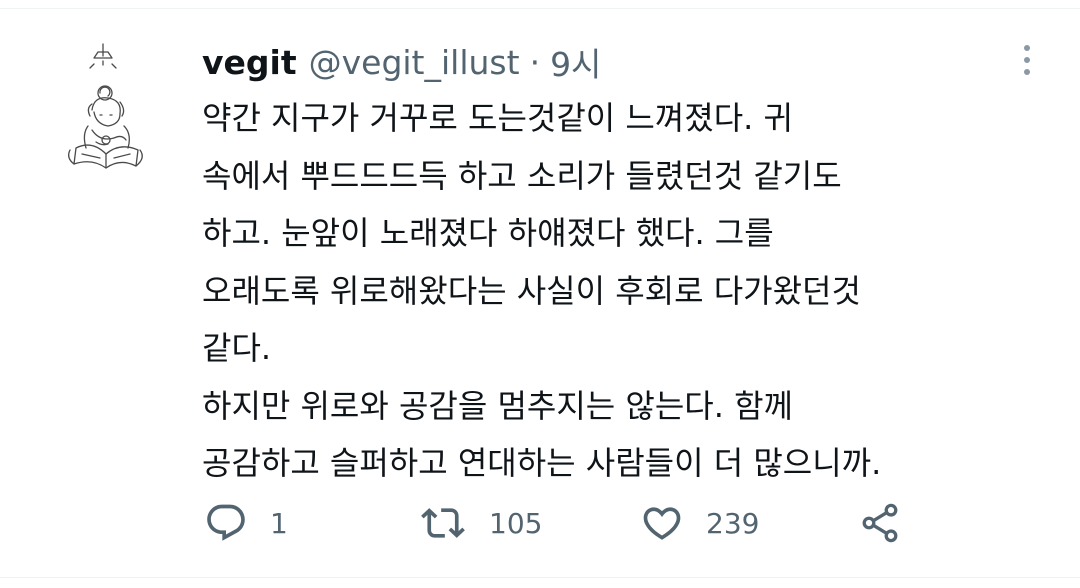 Image resolution: width=1080 pixels, height=588 pixels. What do you see at coordinates (226, 522) in the screenshot?
I see `reply-icon` at bounding box center [226, 522].